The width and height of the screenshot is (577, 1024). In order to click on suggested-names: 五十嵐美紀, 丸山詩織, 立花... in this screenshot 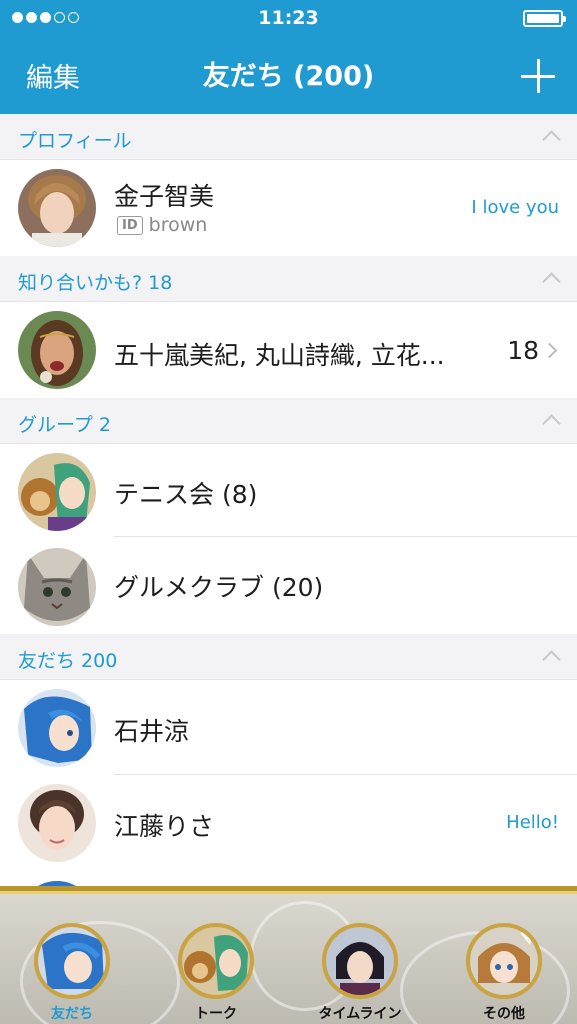, I will do `click(279, 355)`.